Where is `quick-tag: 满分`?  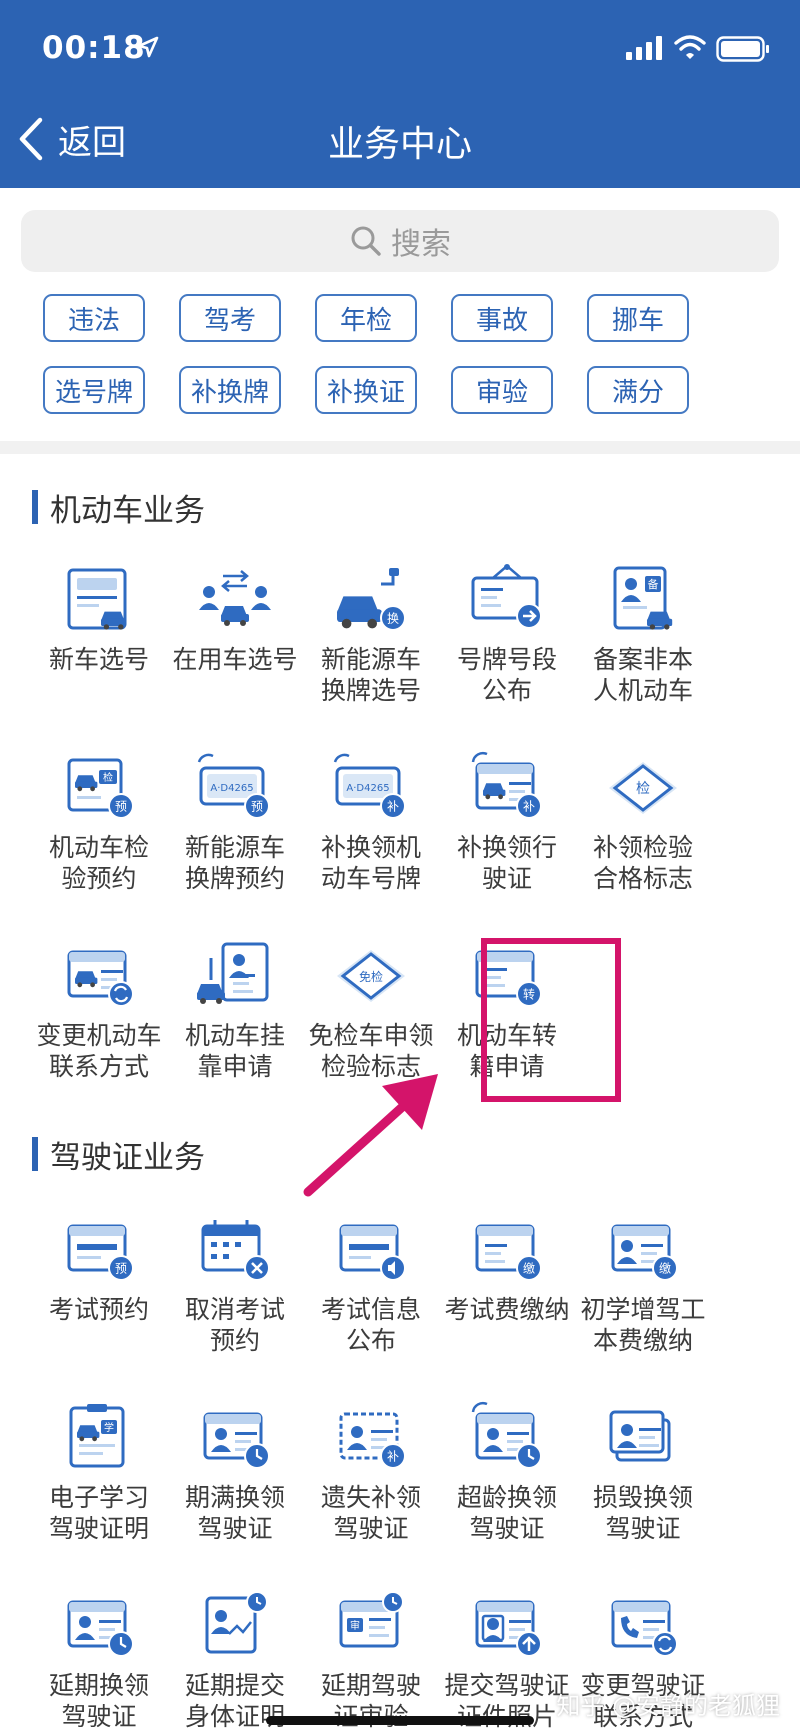
quick-tag: 满分 is located at coordinates (638, 390).